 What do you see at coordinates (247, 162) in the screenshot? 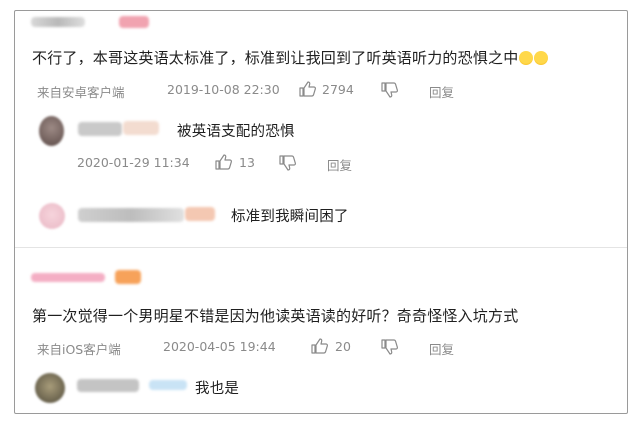
I see `like-count: 13` at bounding box center [247, 162].